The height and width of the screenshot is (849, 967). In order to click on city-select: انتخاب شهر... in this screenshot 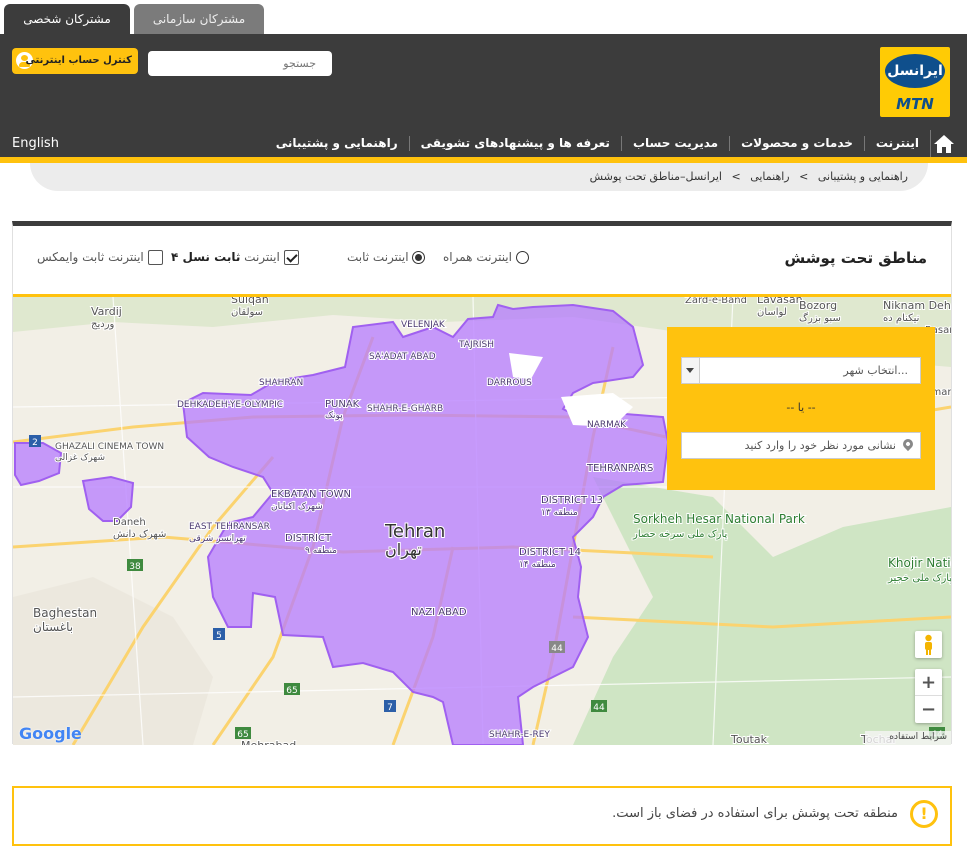, I will do `click(801, 370)`.